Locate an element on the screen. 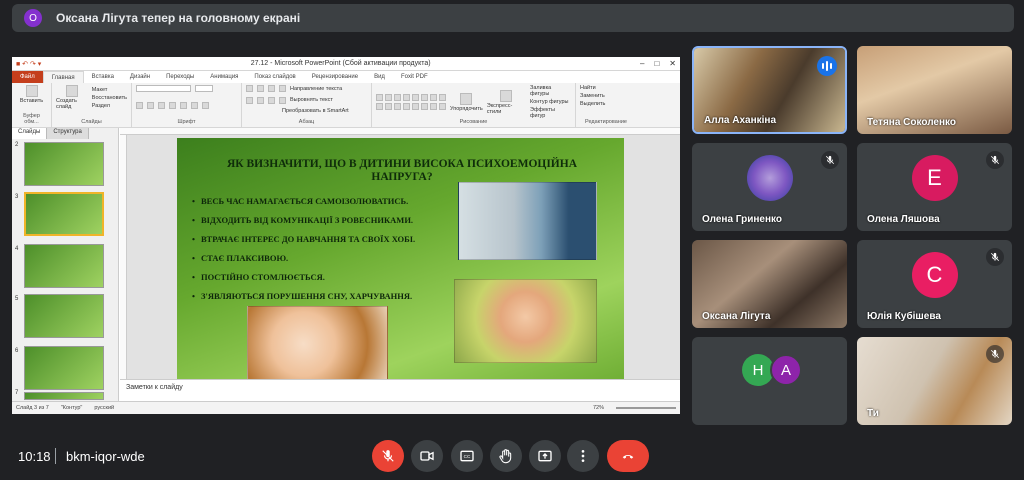 The height and width of the screenshot is (480, 1024). zoom-level: 72% is located at coordinates (598, 408).